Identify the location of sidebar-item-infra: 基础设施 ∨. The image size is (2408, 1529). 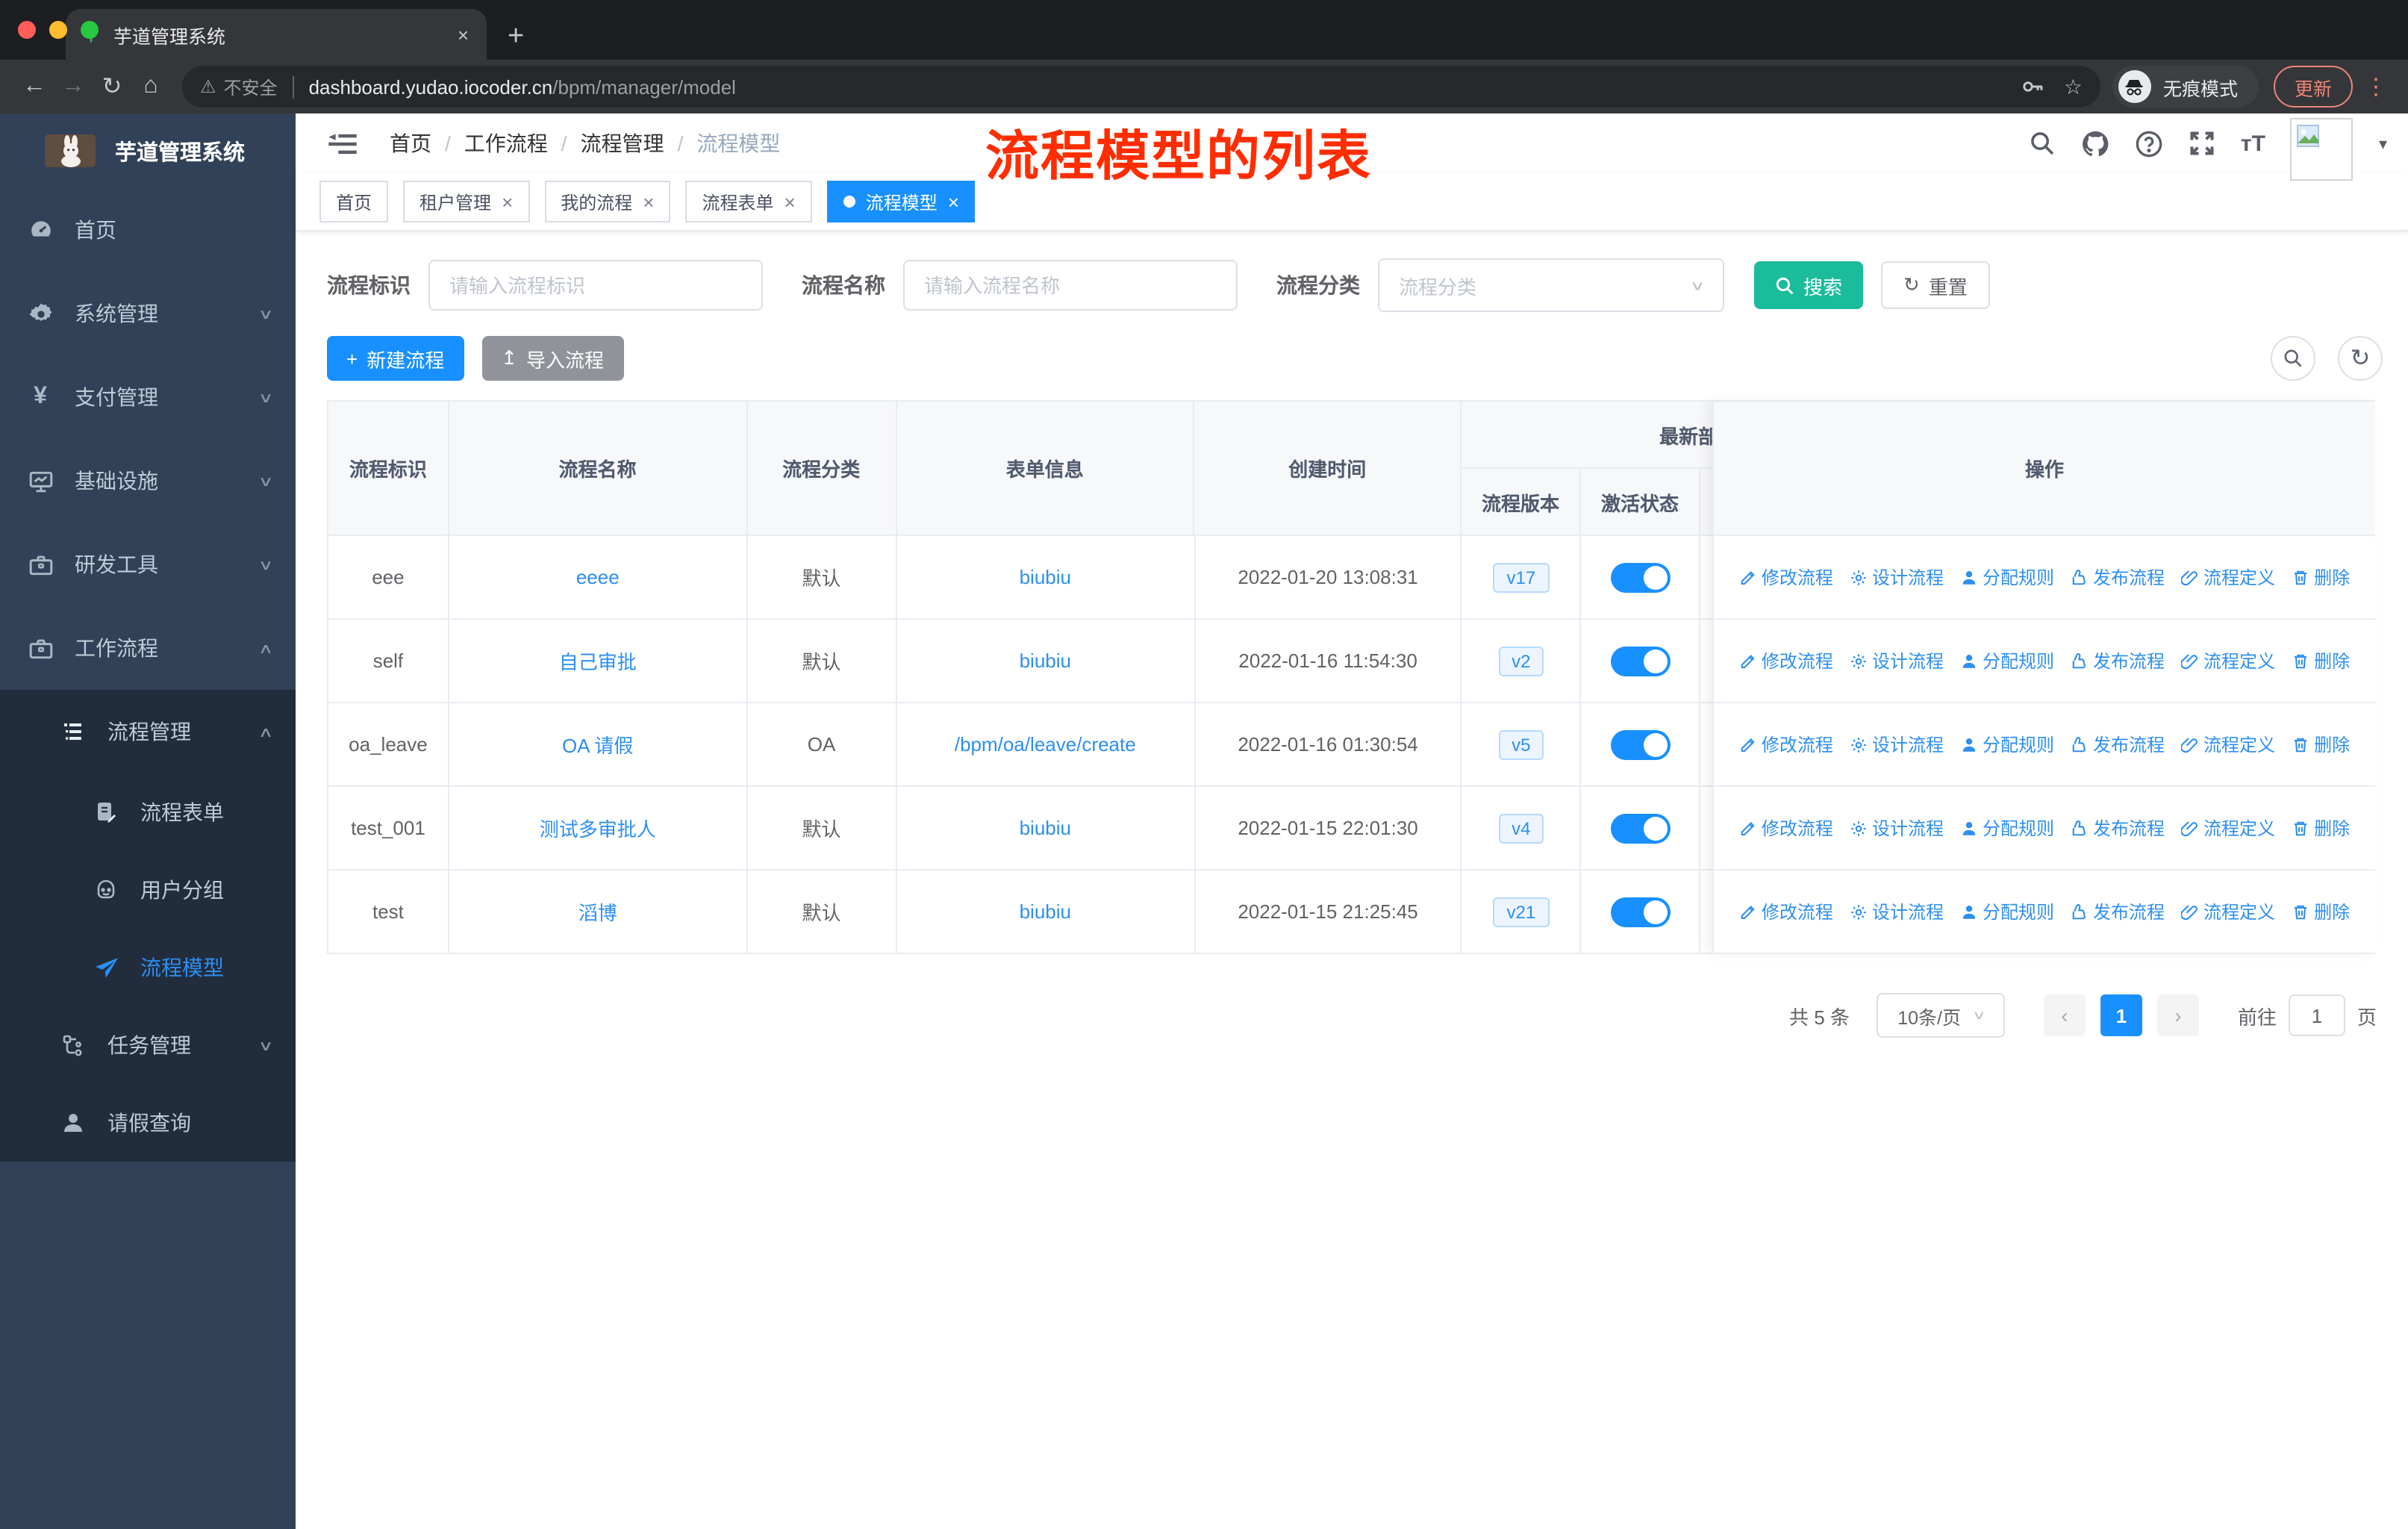
(148, 481).